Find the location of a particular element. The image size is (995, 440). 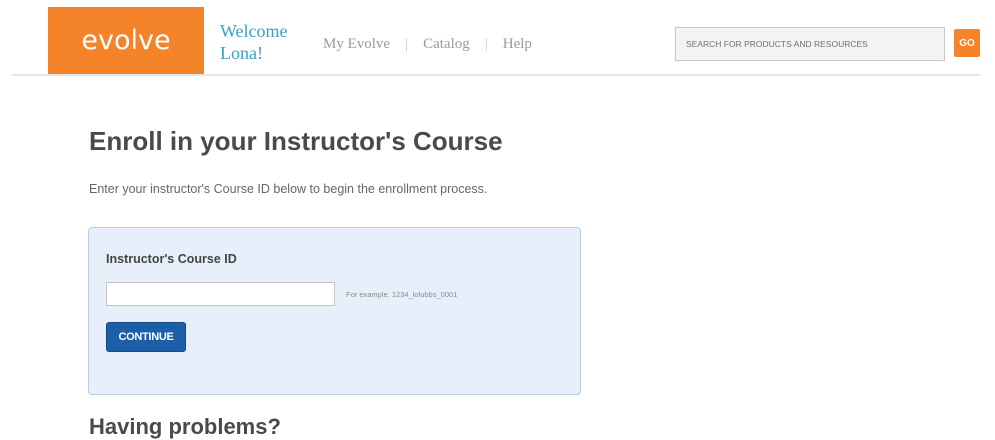

welcome-username: Lona! is located at coordinates (270, 53).